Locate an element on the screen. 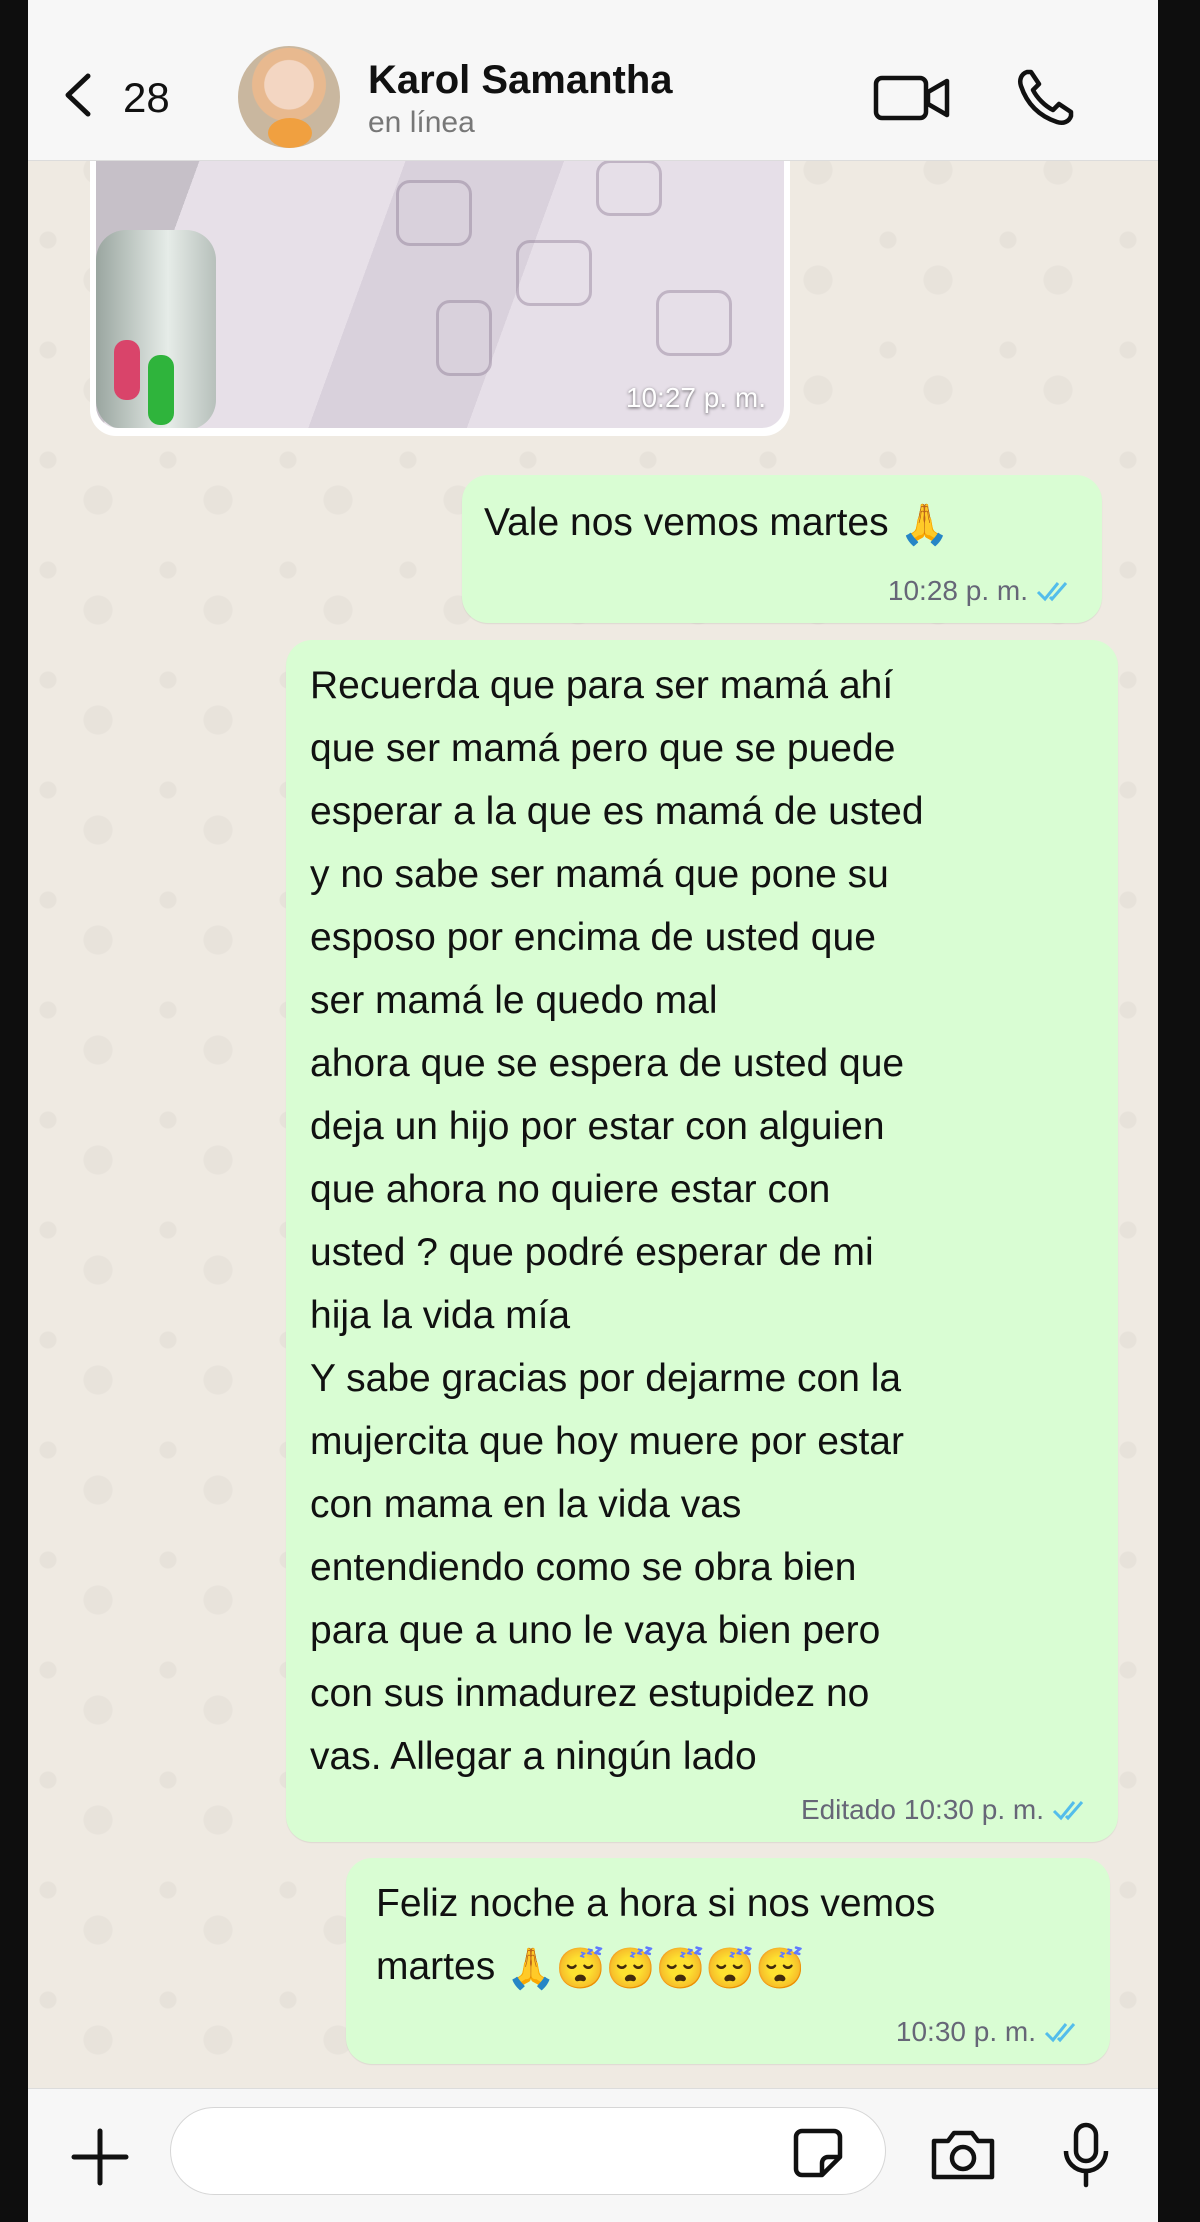 Image resolution: width=1200 pixels, height=2222 pixels. video-call-button is located at coordinates (913, 98).